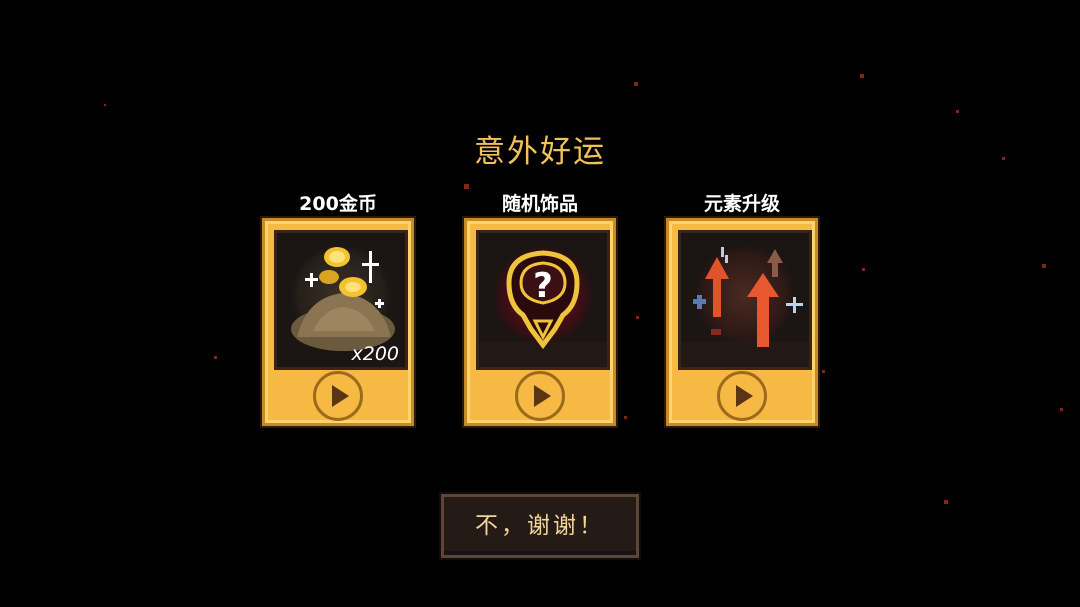  What do you see at coordinates (375, 354) in the screenshot?
I see `reward-amount: x200` at bounding box center [375, 354].